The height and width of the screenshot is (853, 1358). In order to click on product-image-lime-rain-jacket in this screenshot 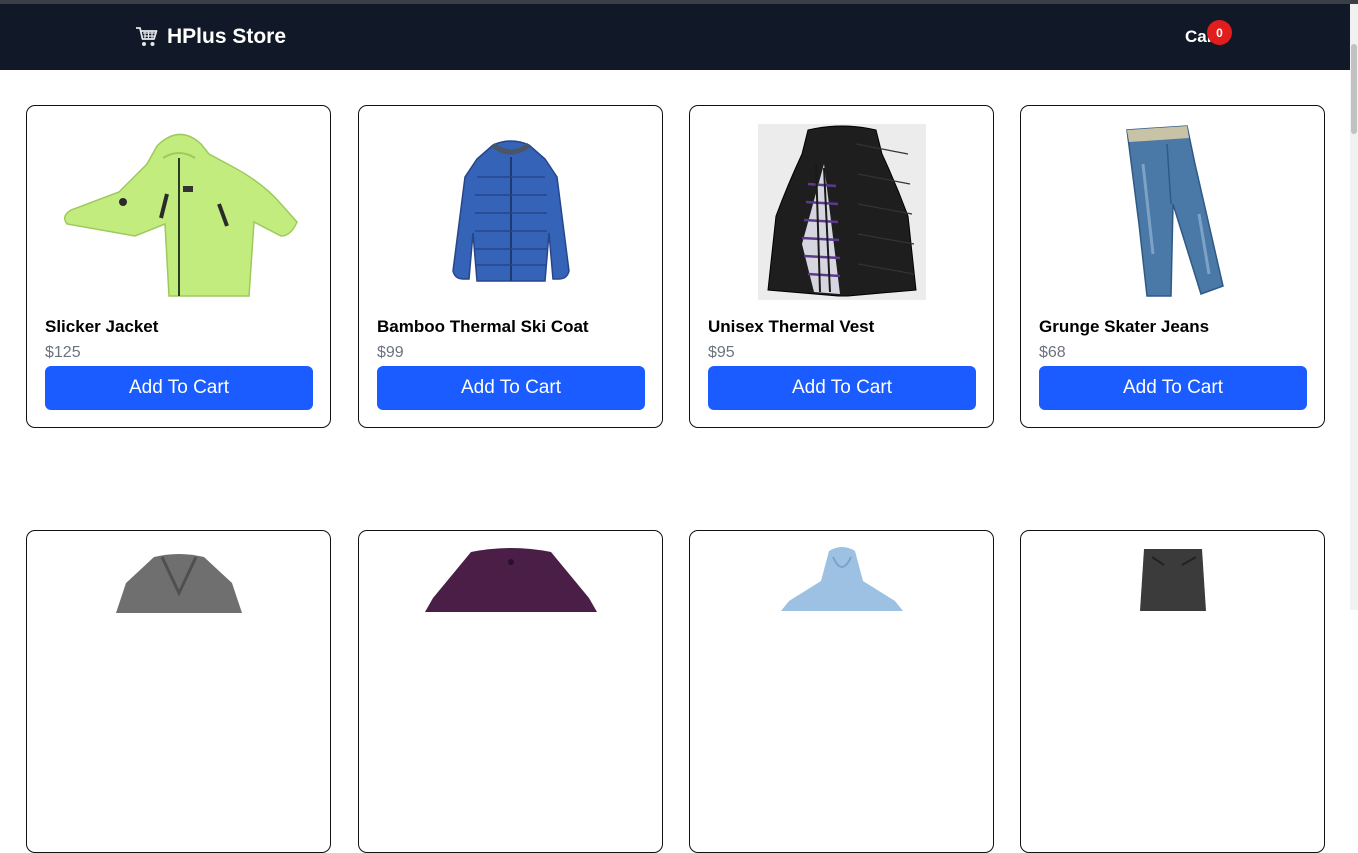, I will do `click(179, 212)`.